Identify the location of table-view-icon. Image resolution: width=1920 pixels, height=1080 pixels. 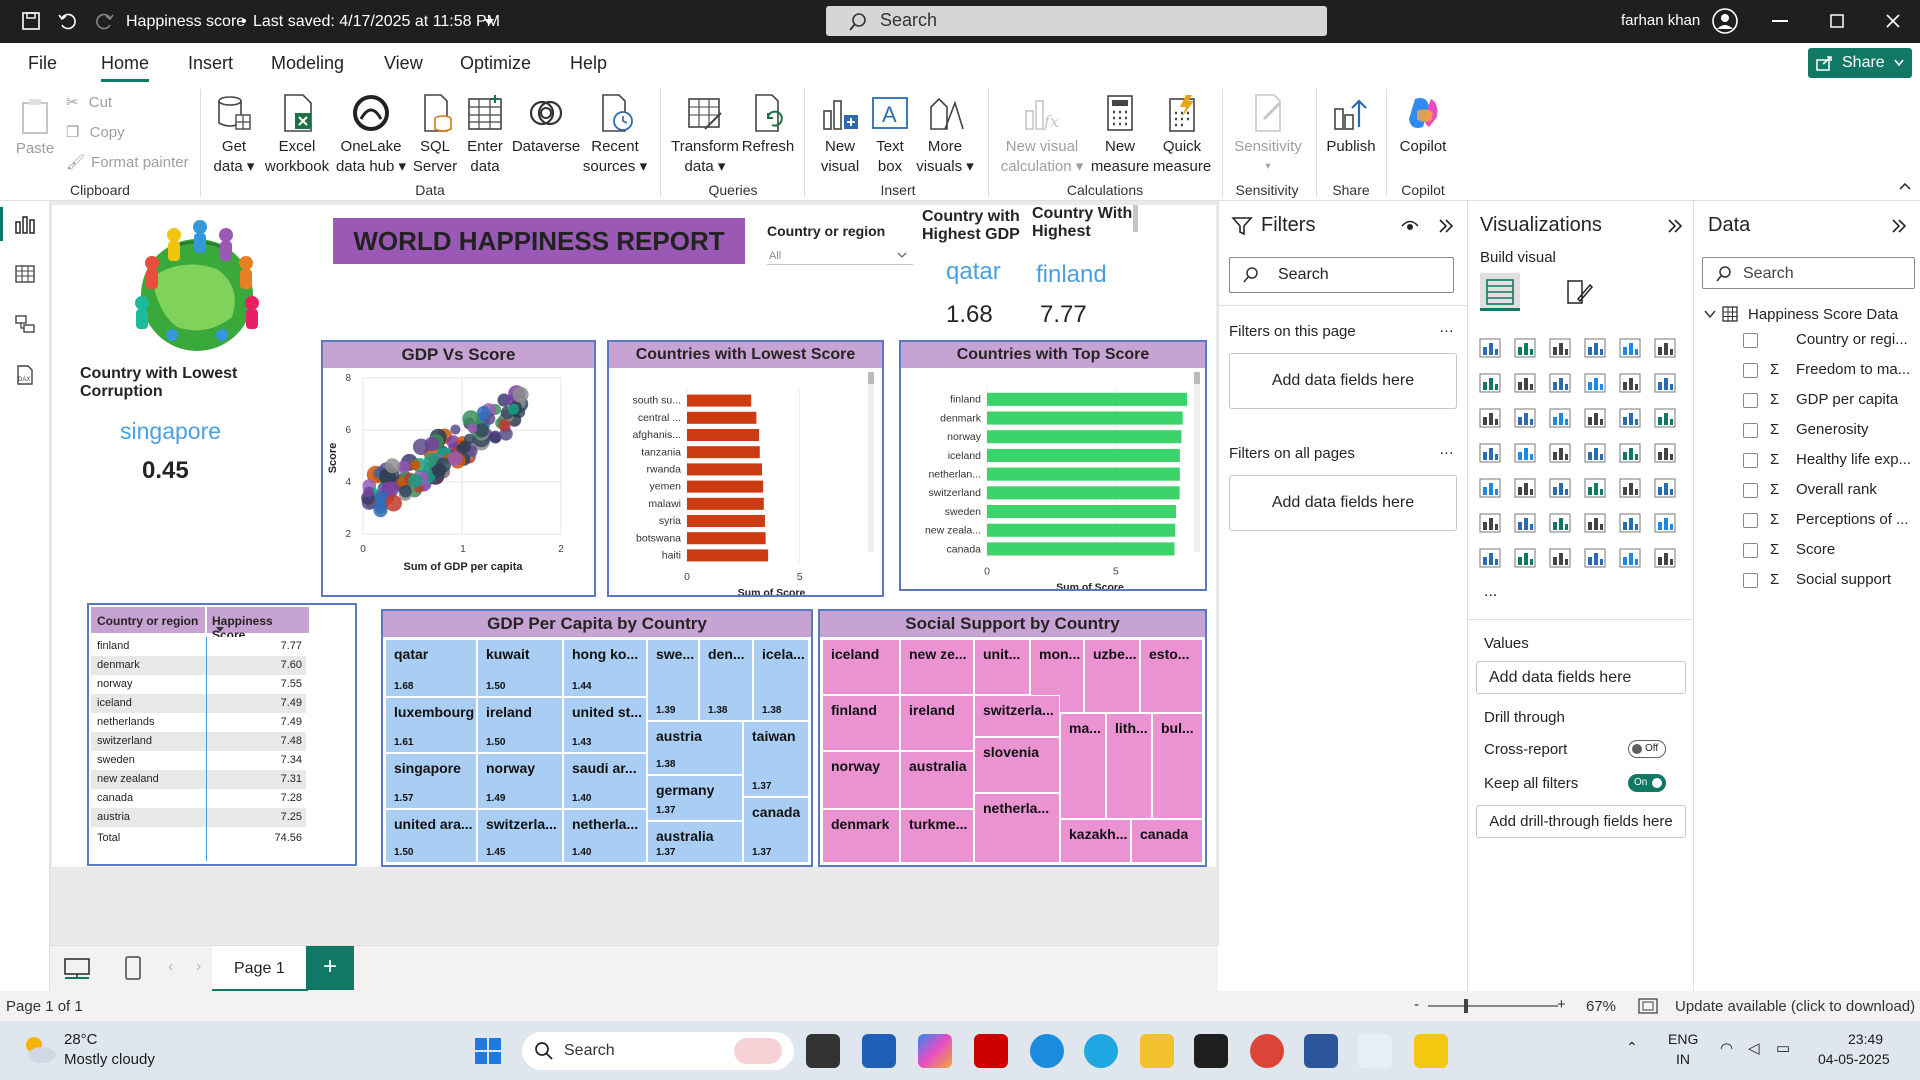
(25, 274).